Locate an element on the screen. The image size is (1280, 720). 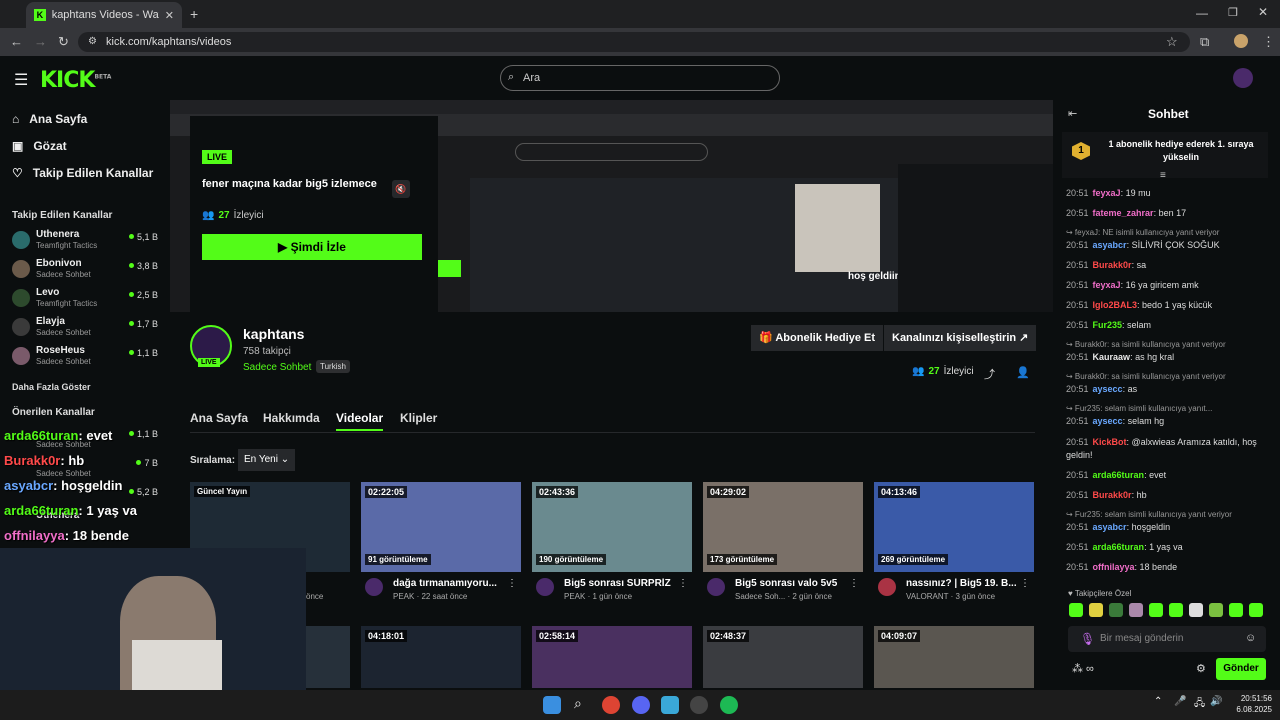
hamburger-menu-icon: ☰ is located at coordinates (21, 80).